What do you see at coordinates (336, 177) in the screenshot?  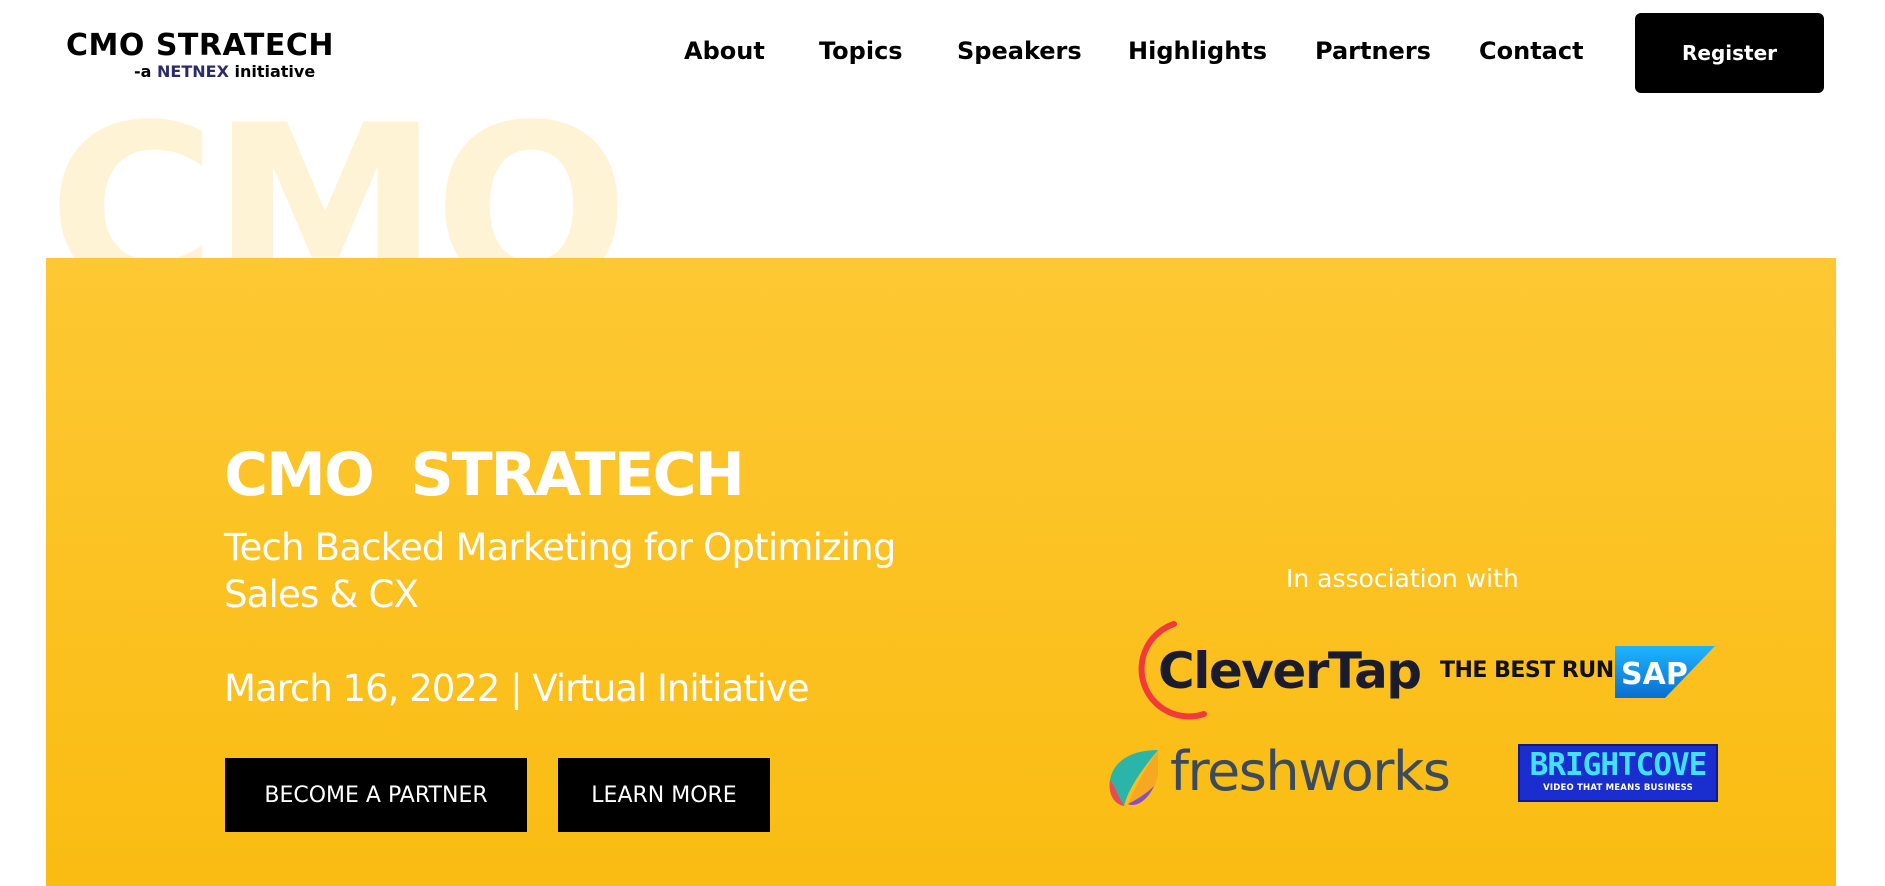 I see `watermark-text: CMO` at bounding box center [336, 177].